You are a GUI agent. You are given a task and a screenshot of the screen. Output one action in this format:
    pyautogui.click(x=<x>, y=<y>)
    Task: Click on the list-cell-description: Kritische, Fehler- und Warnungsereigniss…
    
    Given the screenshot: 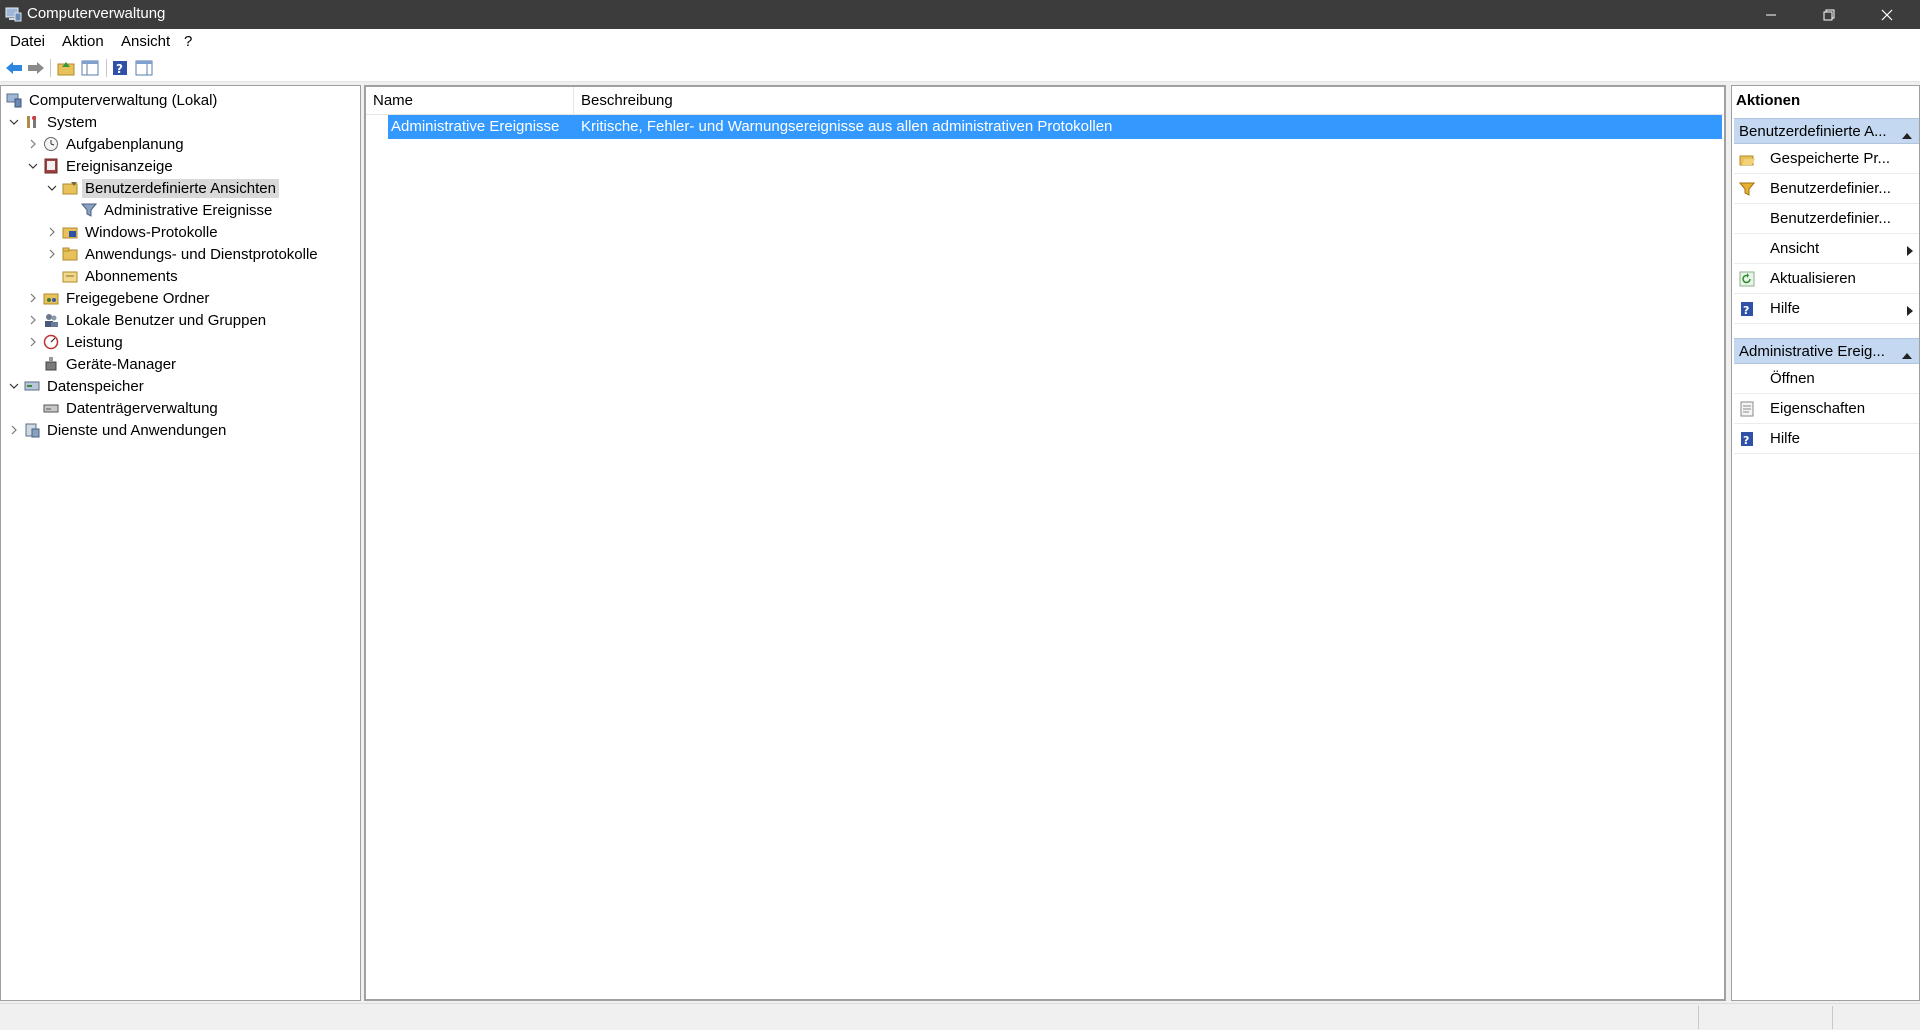 What is the action you would take?
    pyautogui.click(x=847, y=126)
    